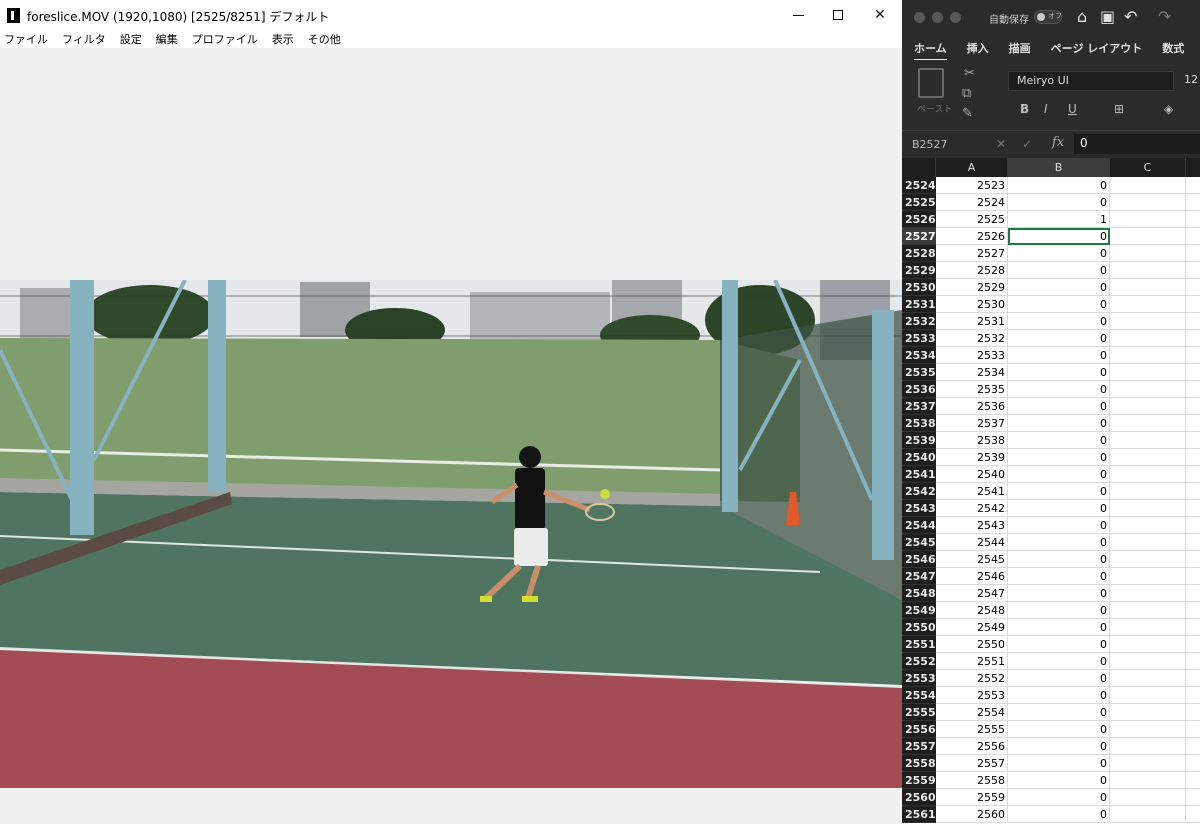 The height and width of the screenshot is (824, 1200). What do you see at coordinates (966, 93) in the screenshot?
I see `copy-icon: ⧉` at bounding box center [966, 93].